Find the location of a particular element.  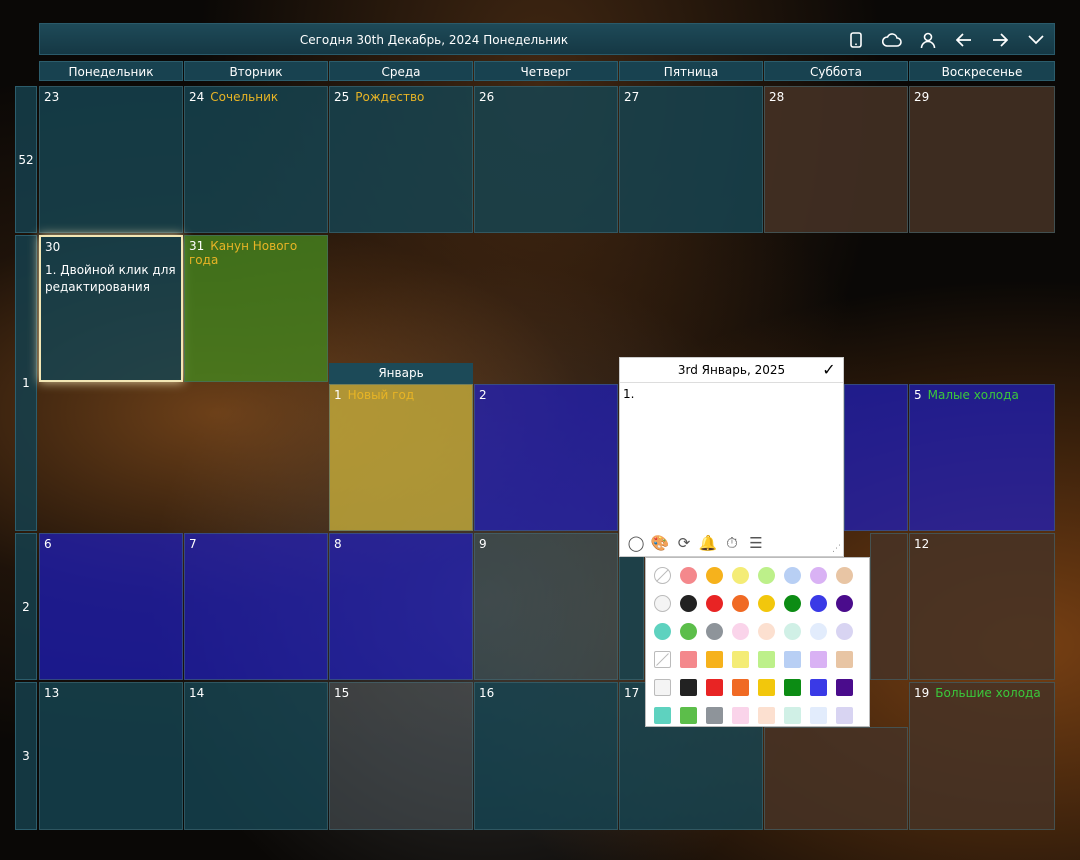

resize-handle-icon: ⋰ is located at coordinates (836, 549).